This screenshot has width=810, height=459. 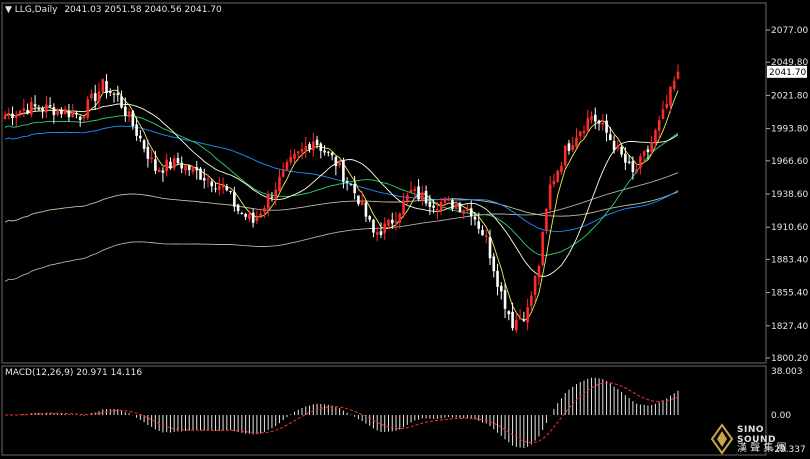 What do you see at coordinates (762, 448) in the screenshot?
I see `logo-subtext: 漢 聲 集 團` at bounding box center [762, 448].